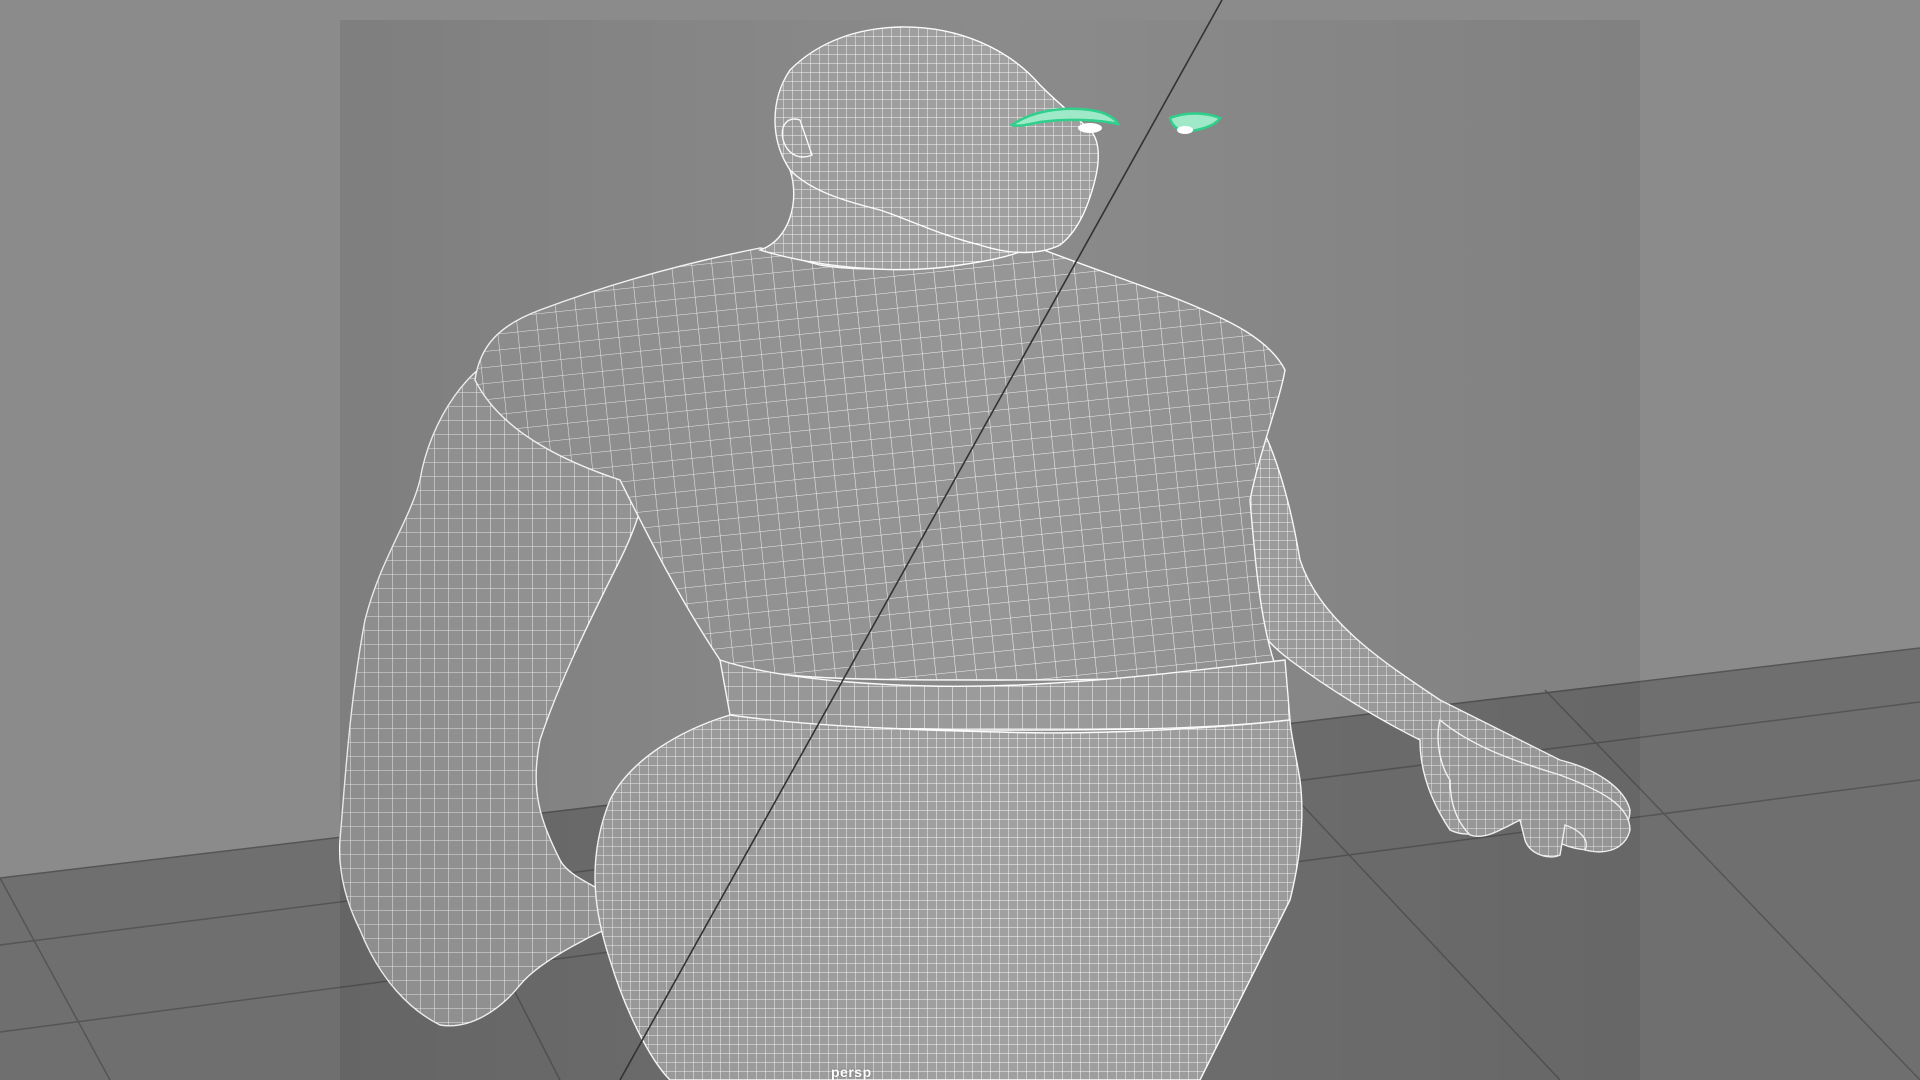  Describe the element at coordinates (1185, 130) in the screenshot. I see `mesh-eye-right` at that location.